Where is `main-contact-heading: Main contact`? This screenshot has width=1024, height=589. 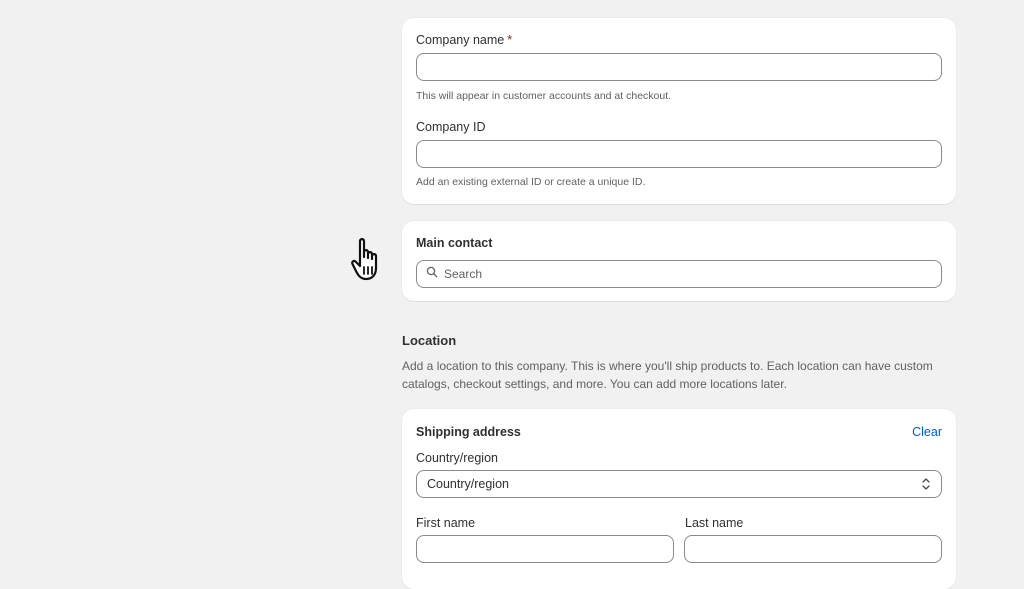 main-contact-heading: Main contact is located at coordinates (454, 243).